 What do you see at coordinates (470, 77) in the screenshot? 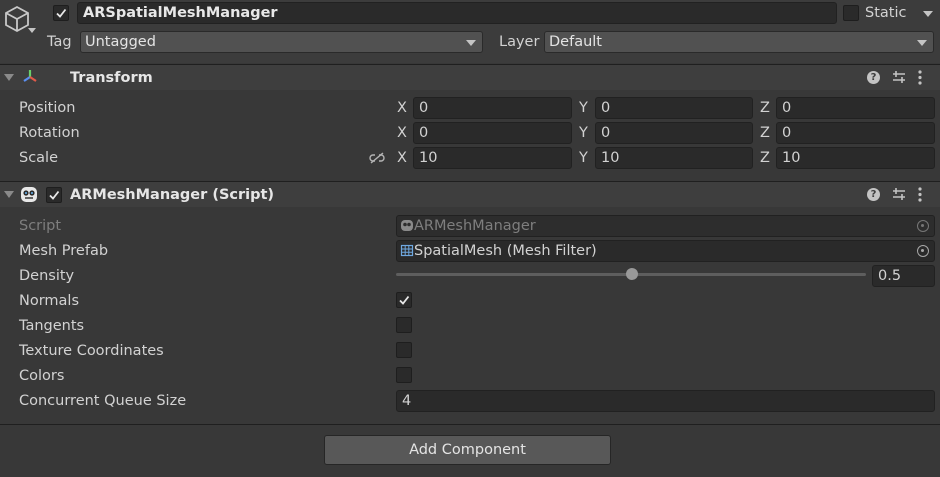
I see `transform-header: Transform ?` at bounding box center [470, 77].